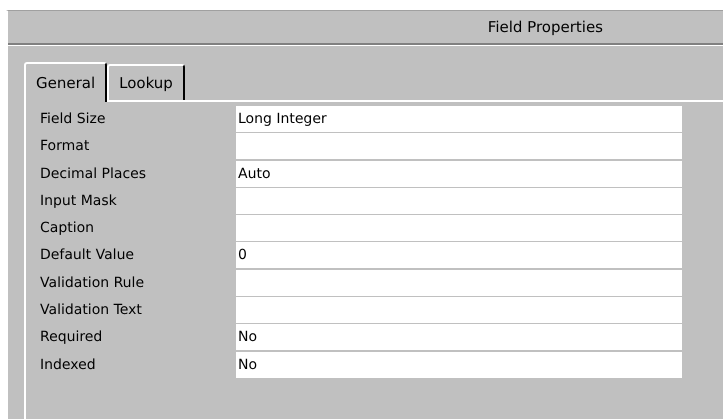 The height and width of the screenshot is (419, 723). I want to click on property-label: Validation Rule, so click(93, 282).